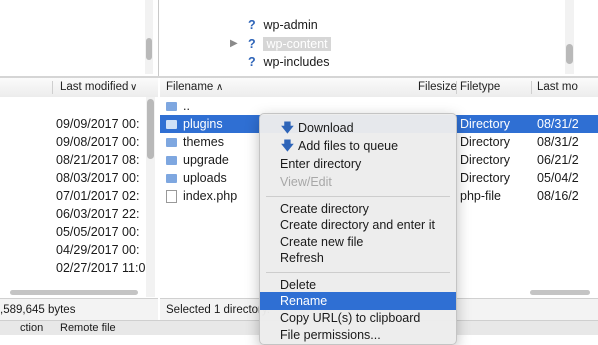 This screenshot has height=345, width=598. I want to click on local-row-date: 08/21/2017 08:, so click(98, 160).